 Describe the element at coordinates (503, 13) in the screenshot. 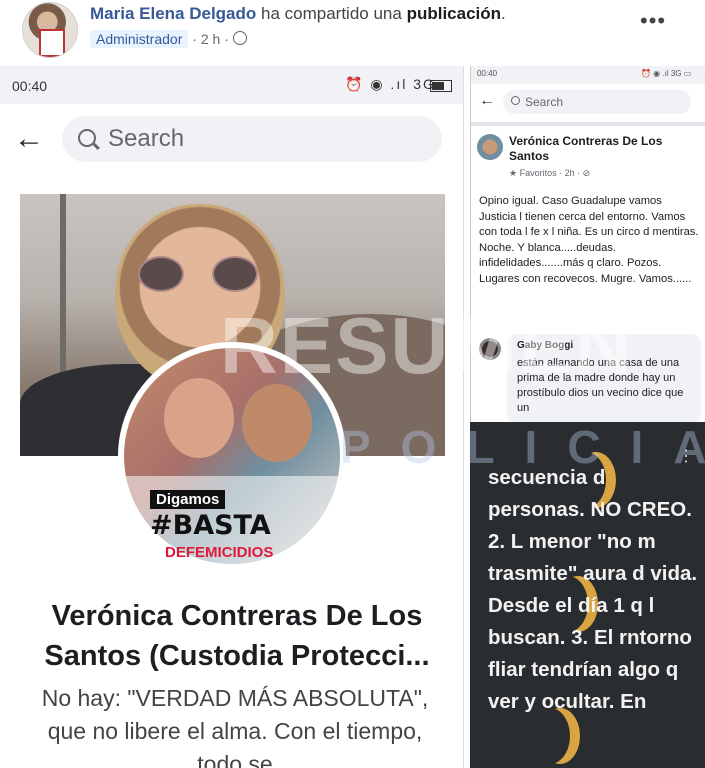

I see `period: .` at that location.